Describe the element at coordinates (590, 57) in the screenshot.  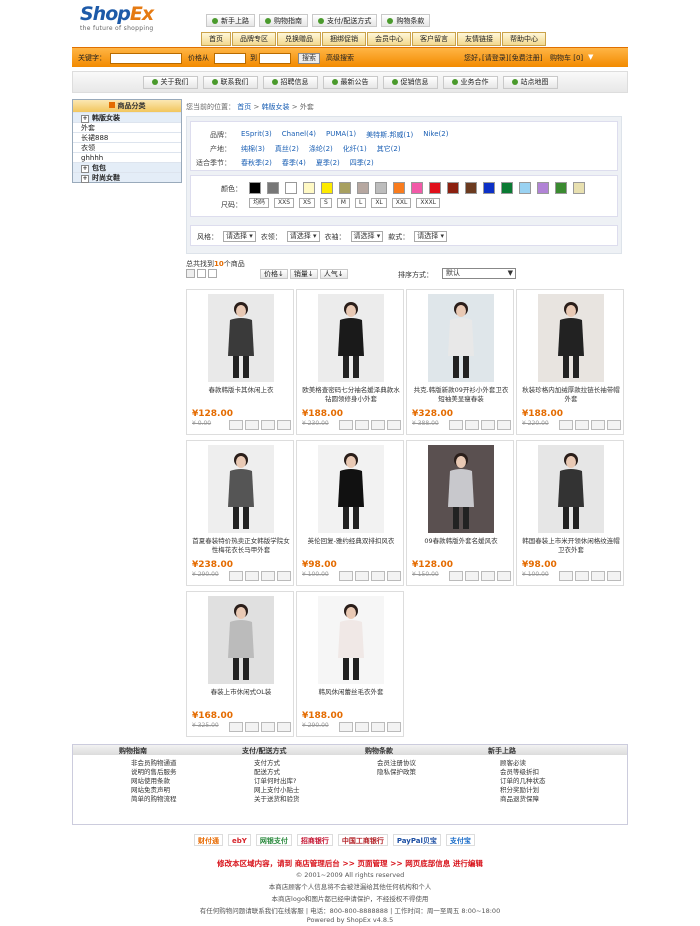
I see `cart-dropdown-icon: ▼` at that location.